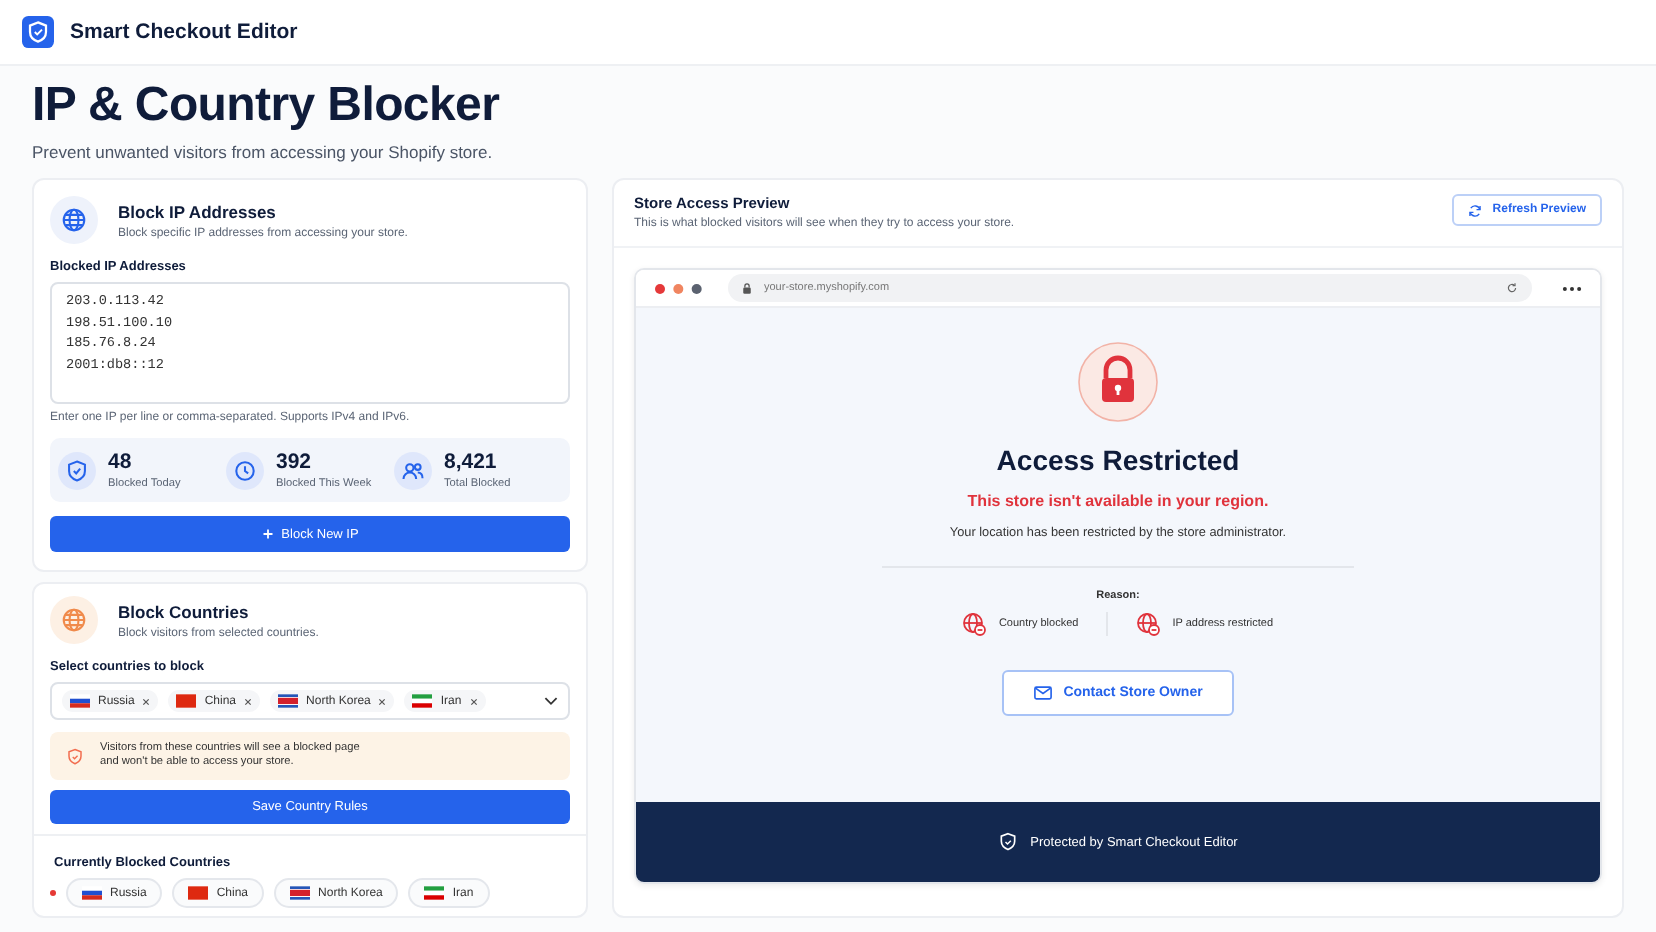  I want to click on more-icon, so click(1572, 288).